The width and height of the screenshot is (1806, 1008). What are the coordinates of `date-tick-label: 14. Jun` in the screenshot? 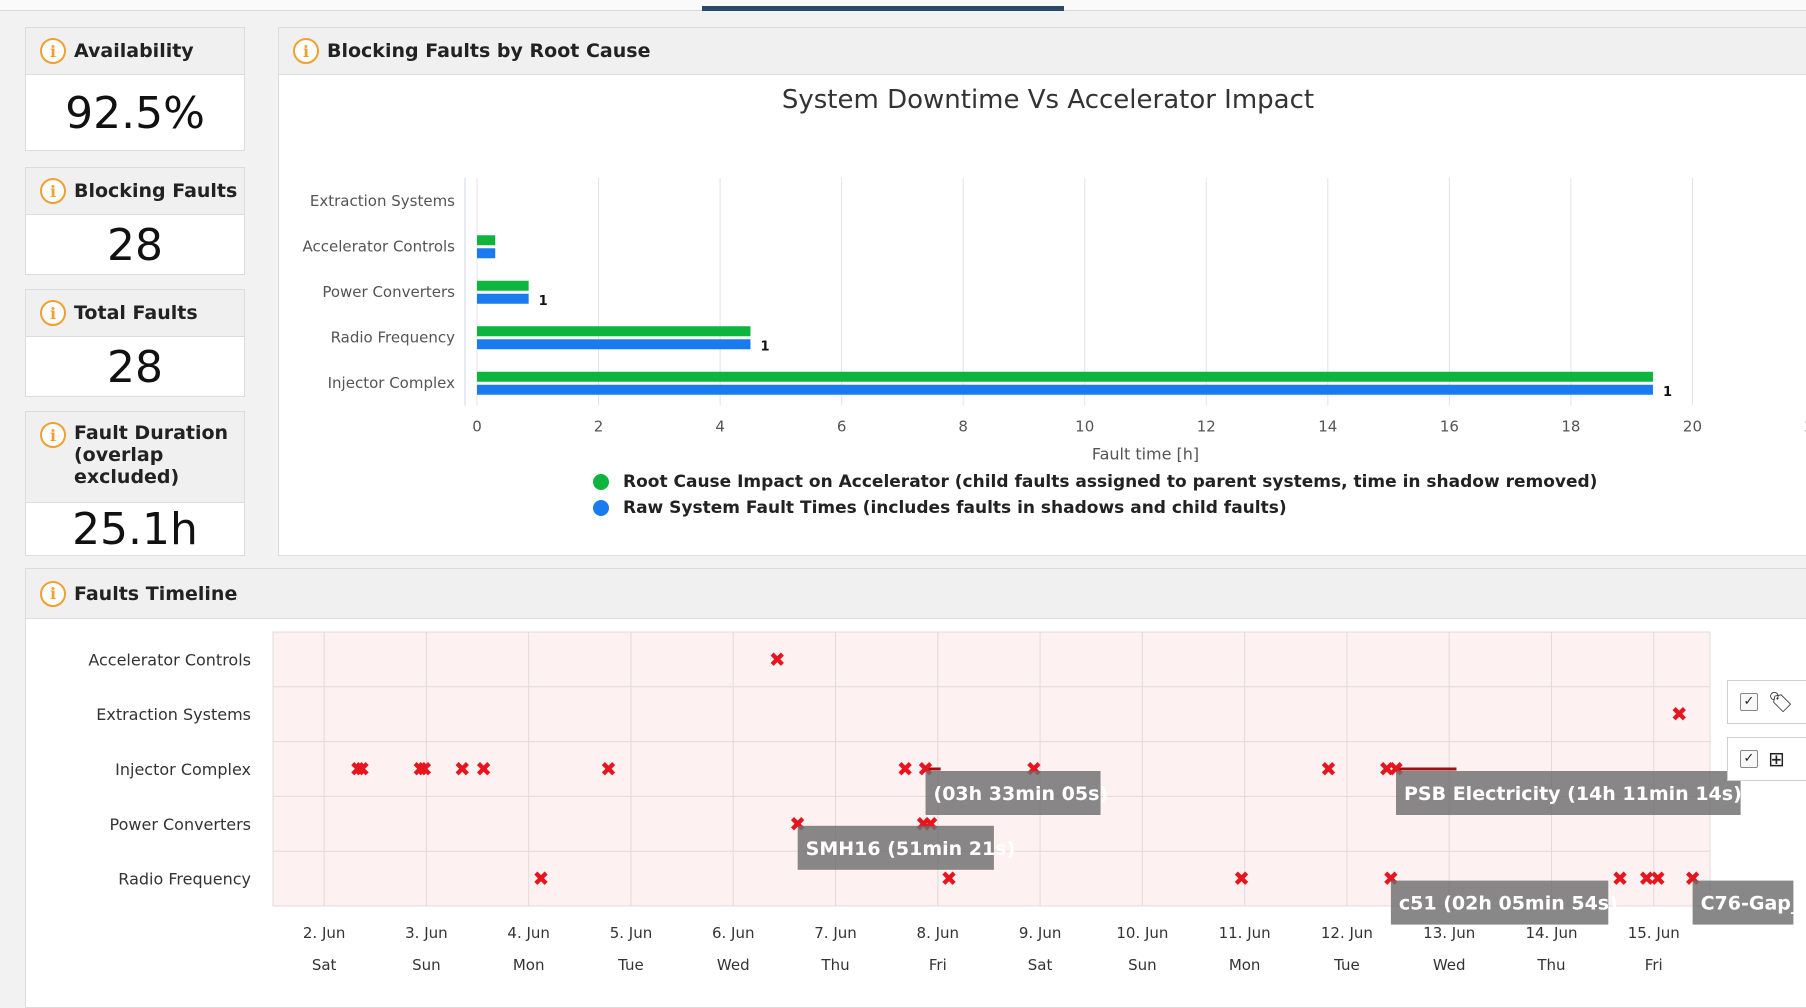 It's located at (1551, 933).